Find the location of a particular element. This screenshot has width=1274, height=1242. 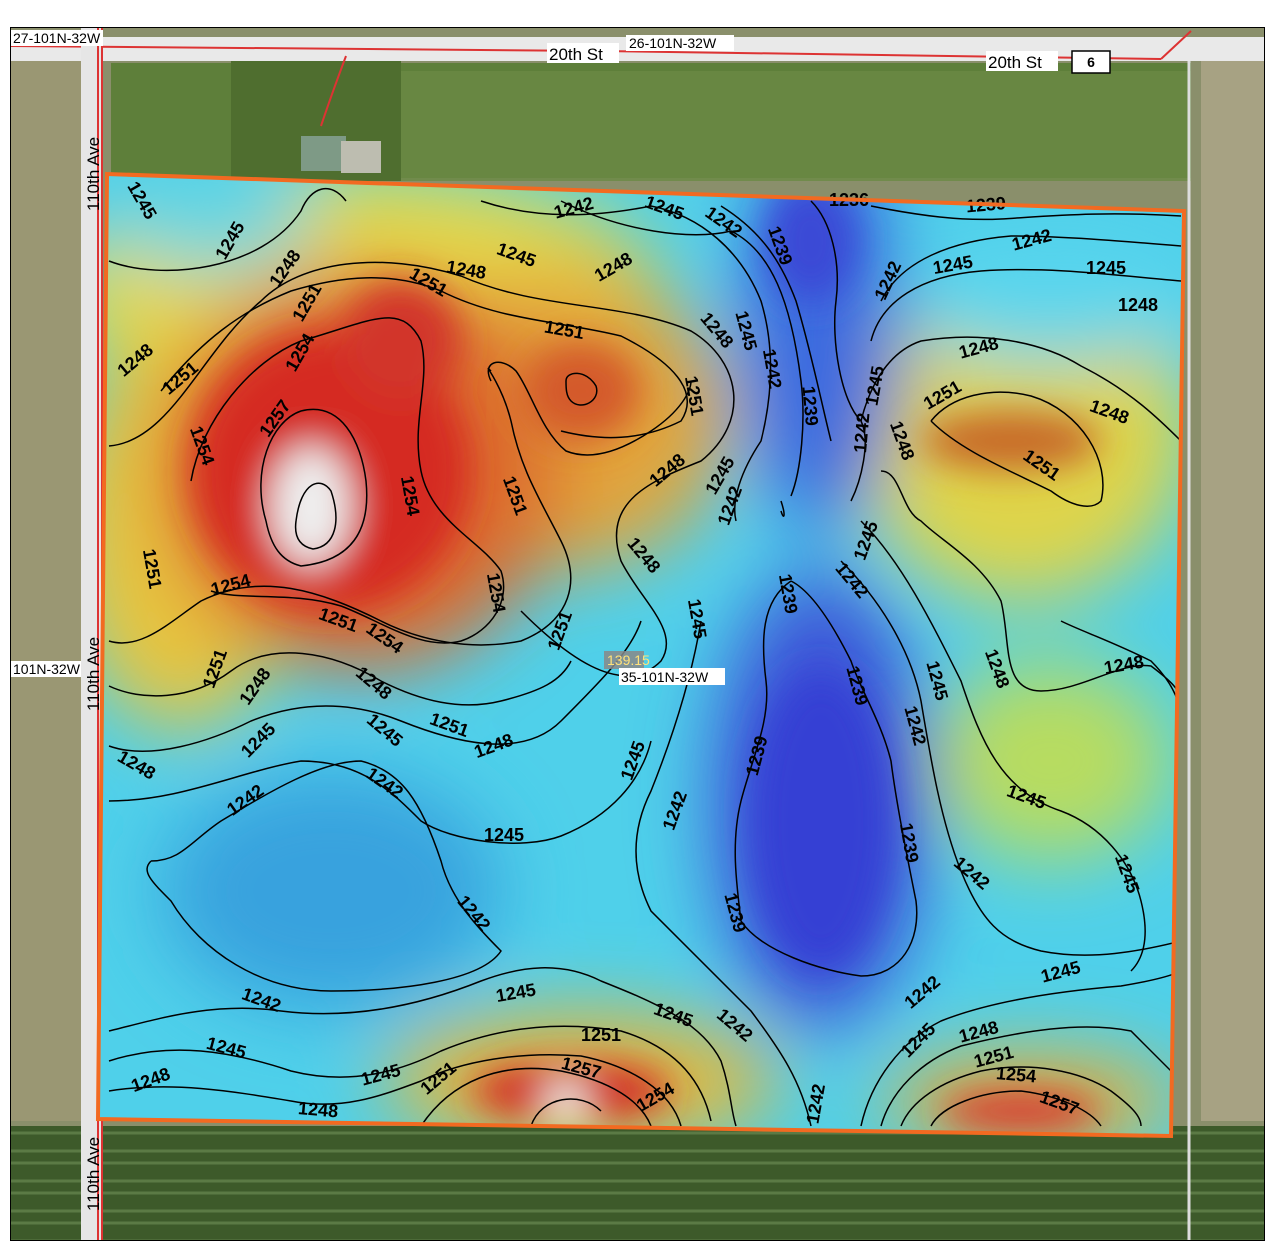

contour-label: 1254 is located at coordinates (1016, 1074).